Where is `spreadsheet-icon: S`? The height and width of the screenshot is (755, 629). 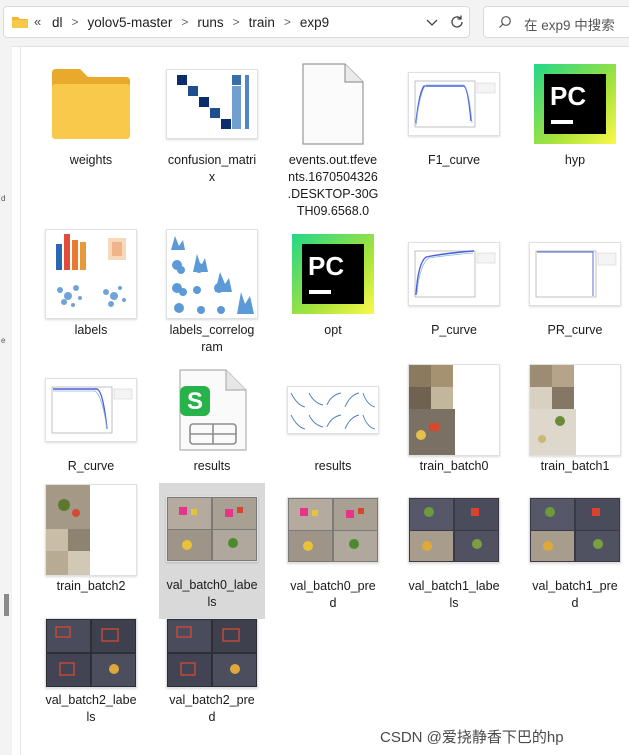 spreadsheet-icon: S is located at coordinates (213, 410).